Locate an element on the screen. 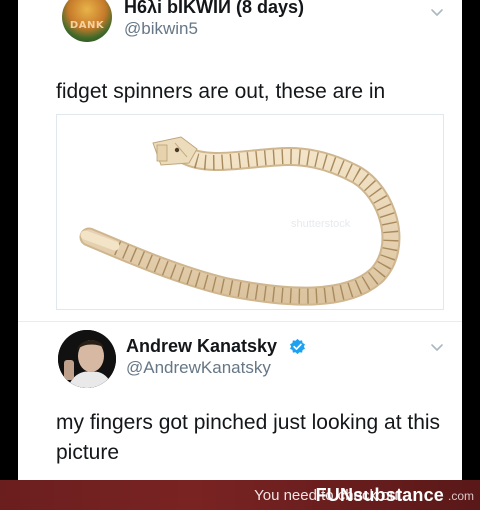 This screenshot has height=510, width=480. avatar is located at coordinates (87, 359).